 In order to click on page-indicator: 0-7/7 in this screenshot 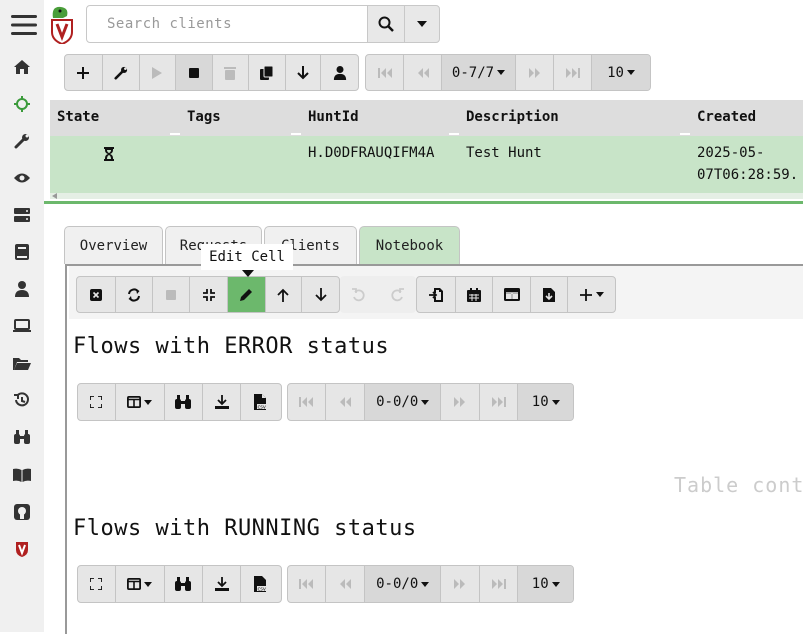, I will do `click(479, 72)`.